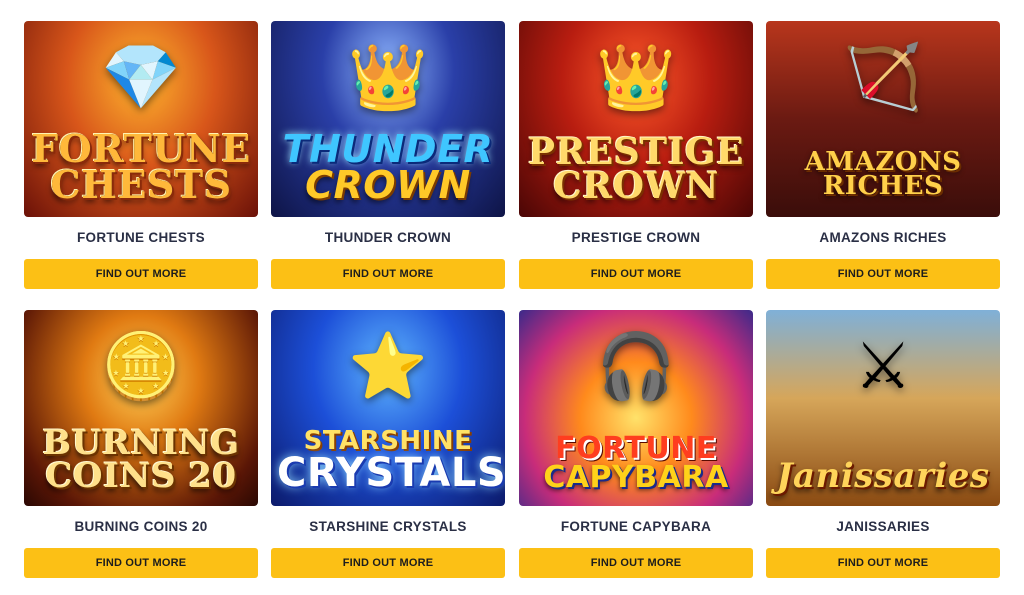 The height and width of the screenshot is (595, 1024). What do you see at coordinates (141, 475) in the screenshot?
I see `game-logo-line2: COINS 20` at bounding box center [141, 475].